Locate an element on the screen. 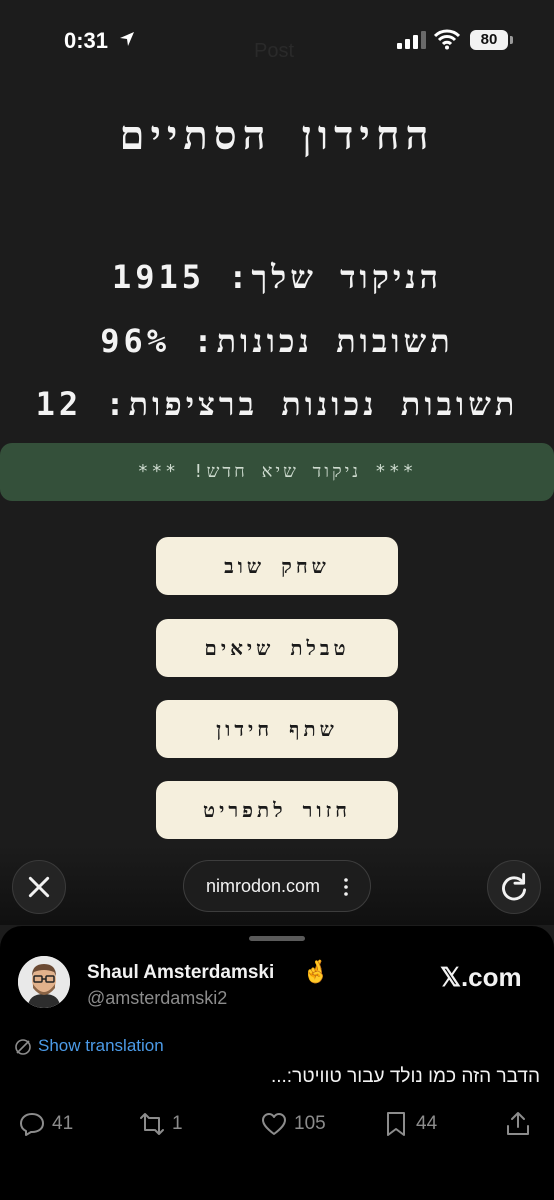 This screenshot has width=554, height=1200. hidden-page-title: Post is located at coordinates (274, 51).